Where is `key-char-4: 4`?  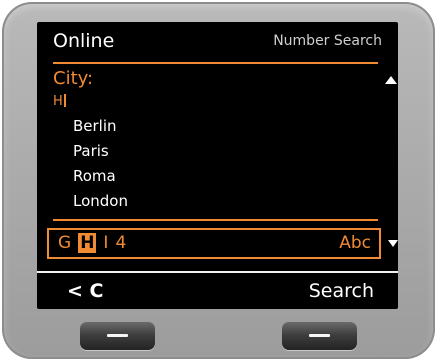 key-char-4: 4 is located at coordinates (121, 243).